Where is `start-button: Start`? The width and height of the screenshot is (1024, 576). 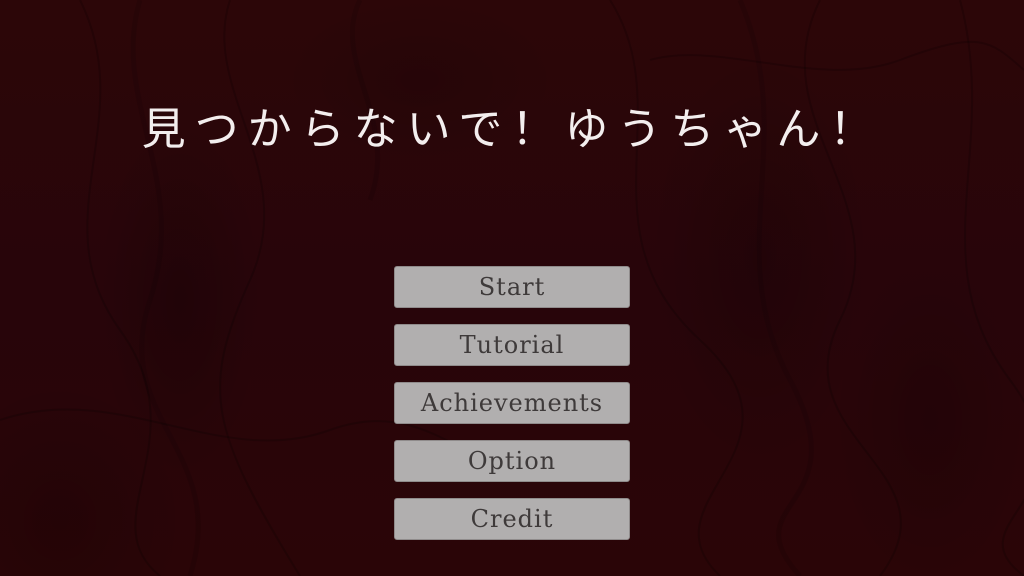
start-button: Start is located at coordinates (512, 287).